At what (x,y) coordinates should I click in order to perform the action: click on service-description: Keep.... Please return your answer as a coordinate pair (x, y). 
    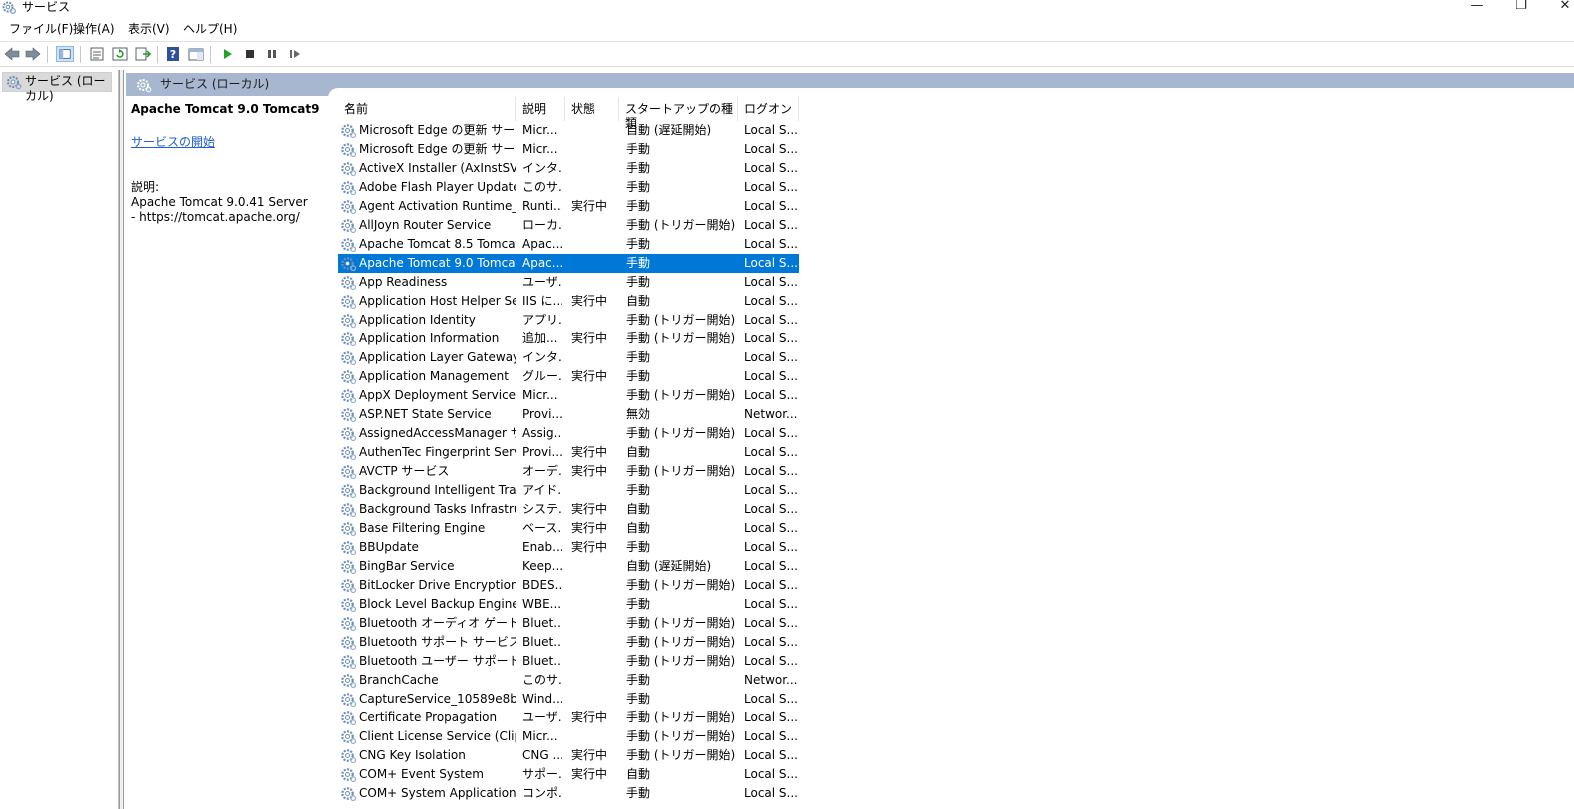
    Looking at the image, I should click on (542, 565).